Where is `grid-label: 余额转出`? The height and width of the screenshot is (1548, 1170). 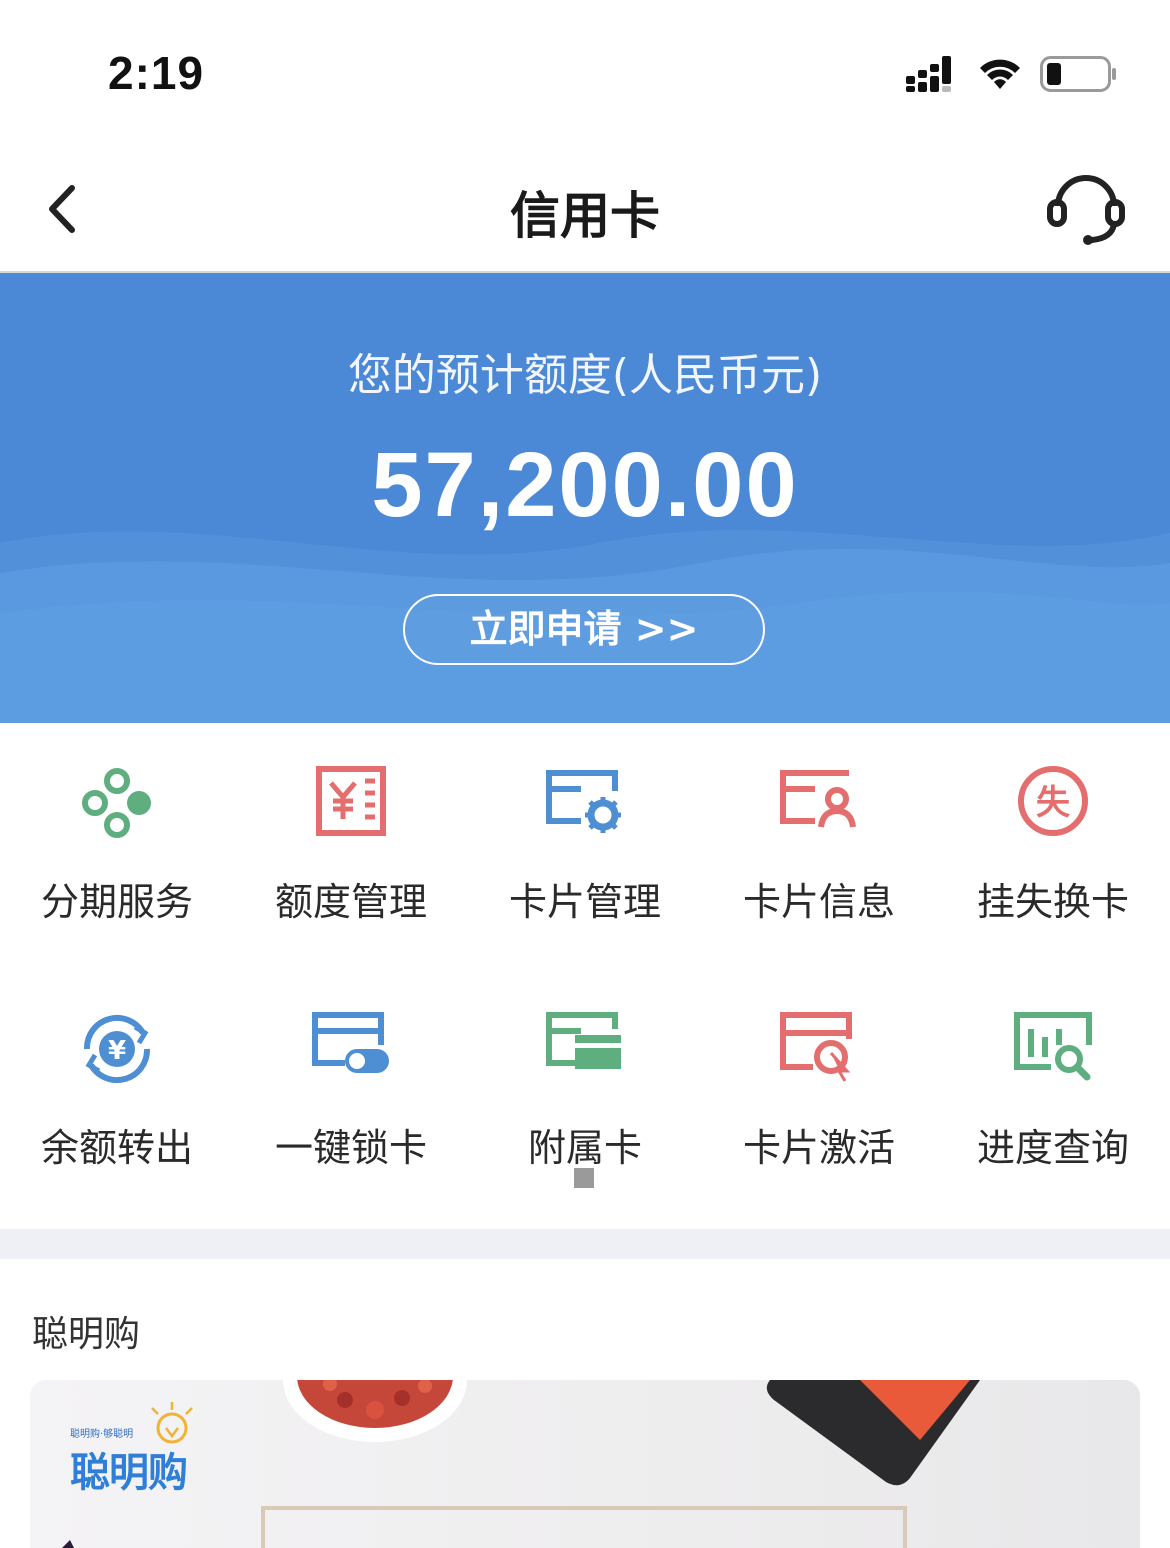
grid-label: 余额转出 is located at coordinates (116, 1148).